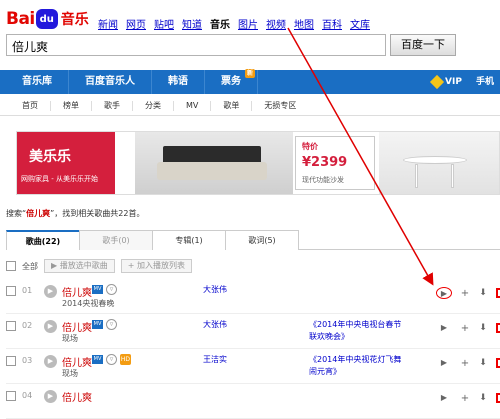  What do you see at coordinates (20, 19) in the screenshot?
I see `logo-bai: Bai` at bounding box center [20, 19].